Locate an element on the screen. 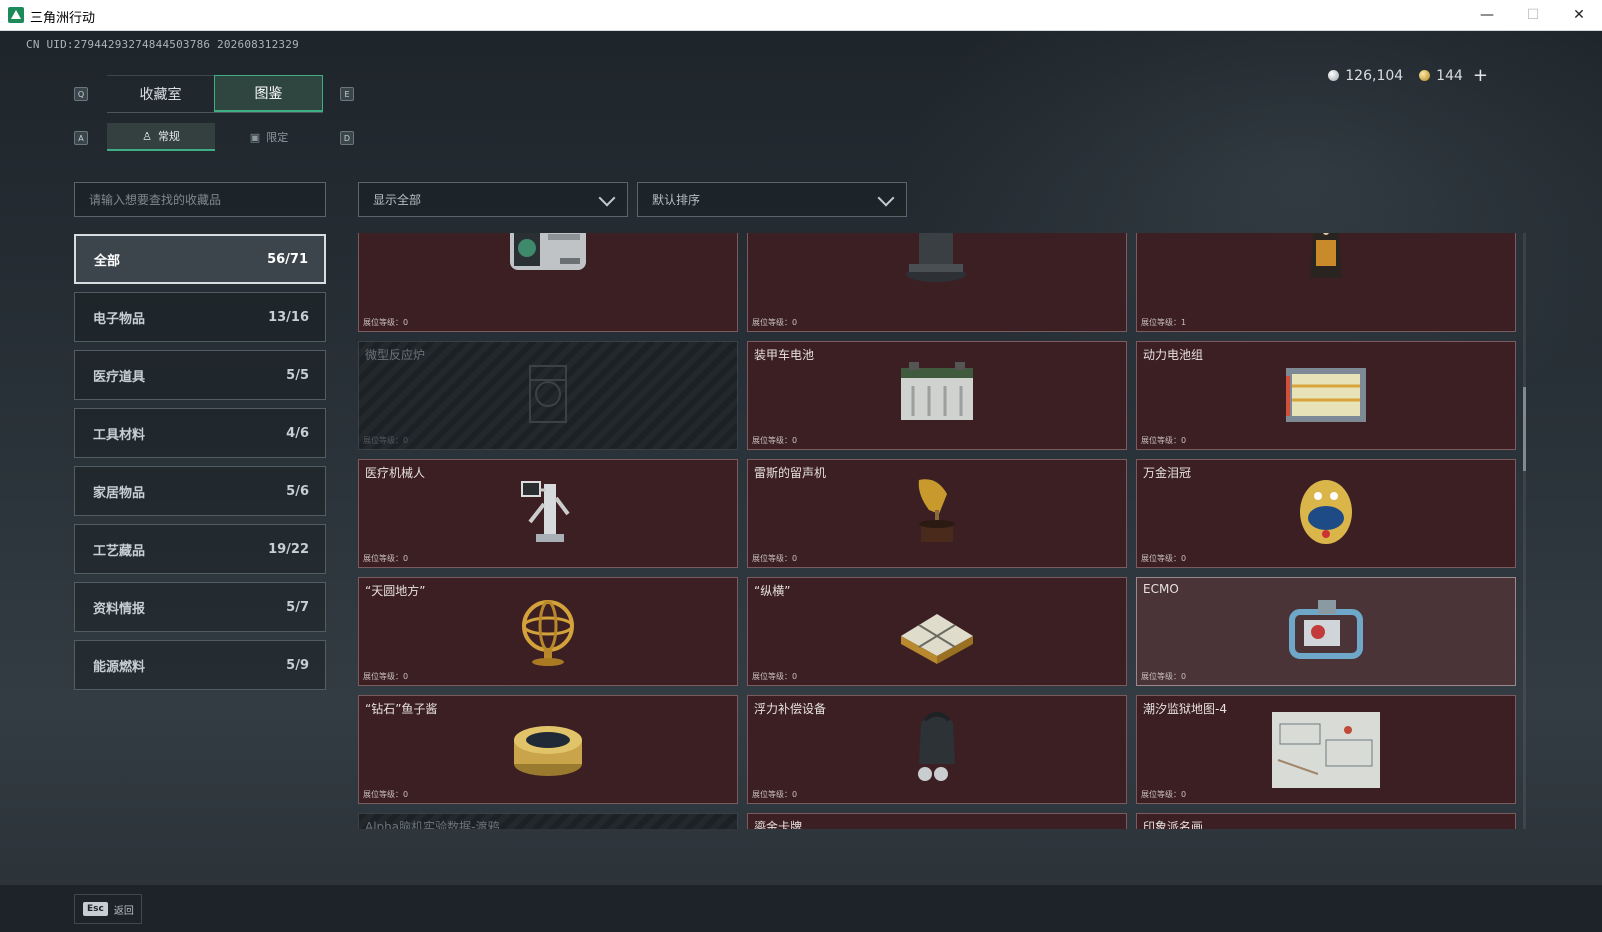  category-count: 13/16 is located at coordinates (288, 317).